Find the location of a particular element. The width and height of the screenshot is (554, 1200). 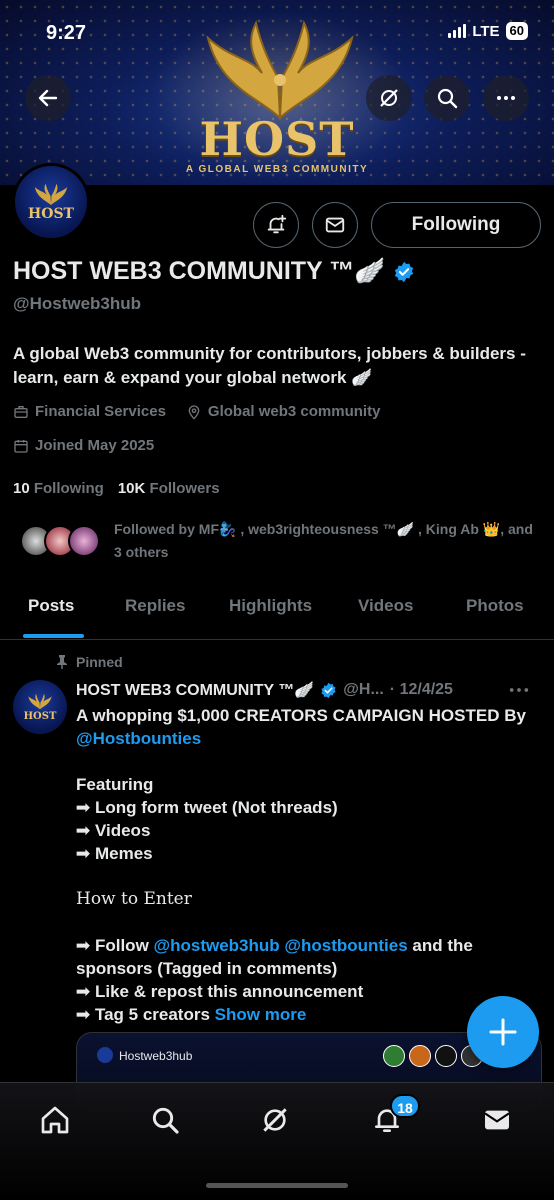

briefcase-icon is located at coordinates (21, 411).